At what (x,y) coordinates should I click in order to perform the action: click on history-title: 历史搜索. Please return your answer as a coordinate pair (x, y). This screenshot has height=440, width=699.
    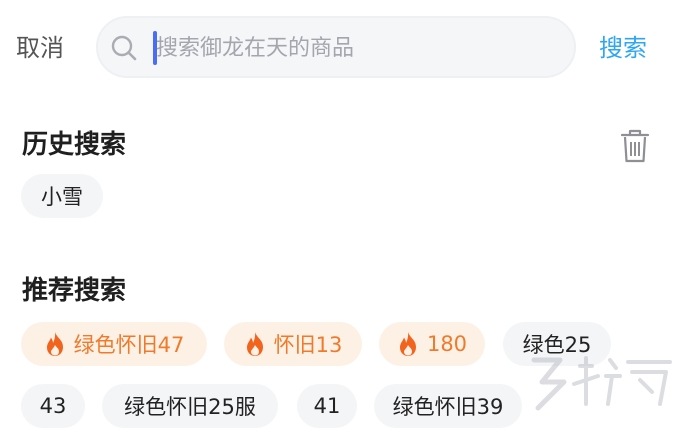
    Looking at the image, I should click on (74, 145).